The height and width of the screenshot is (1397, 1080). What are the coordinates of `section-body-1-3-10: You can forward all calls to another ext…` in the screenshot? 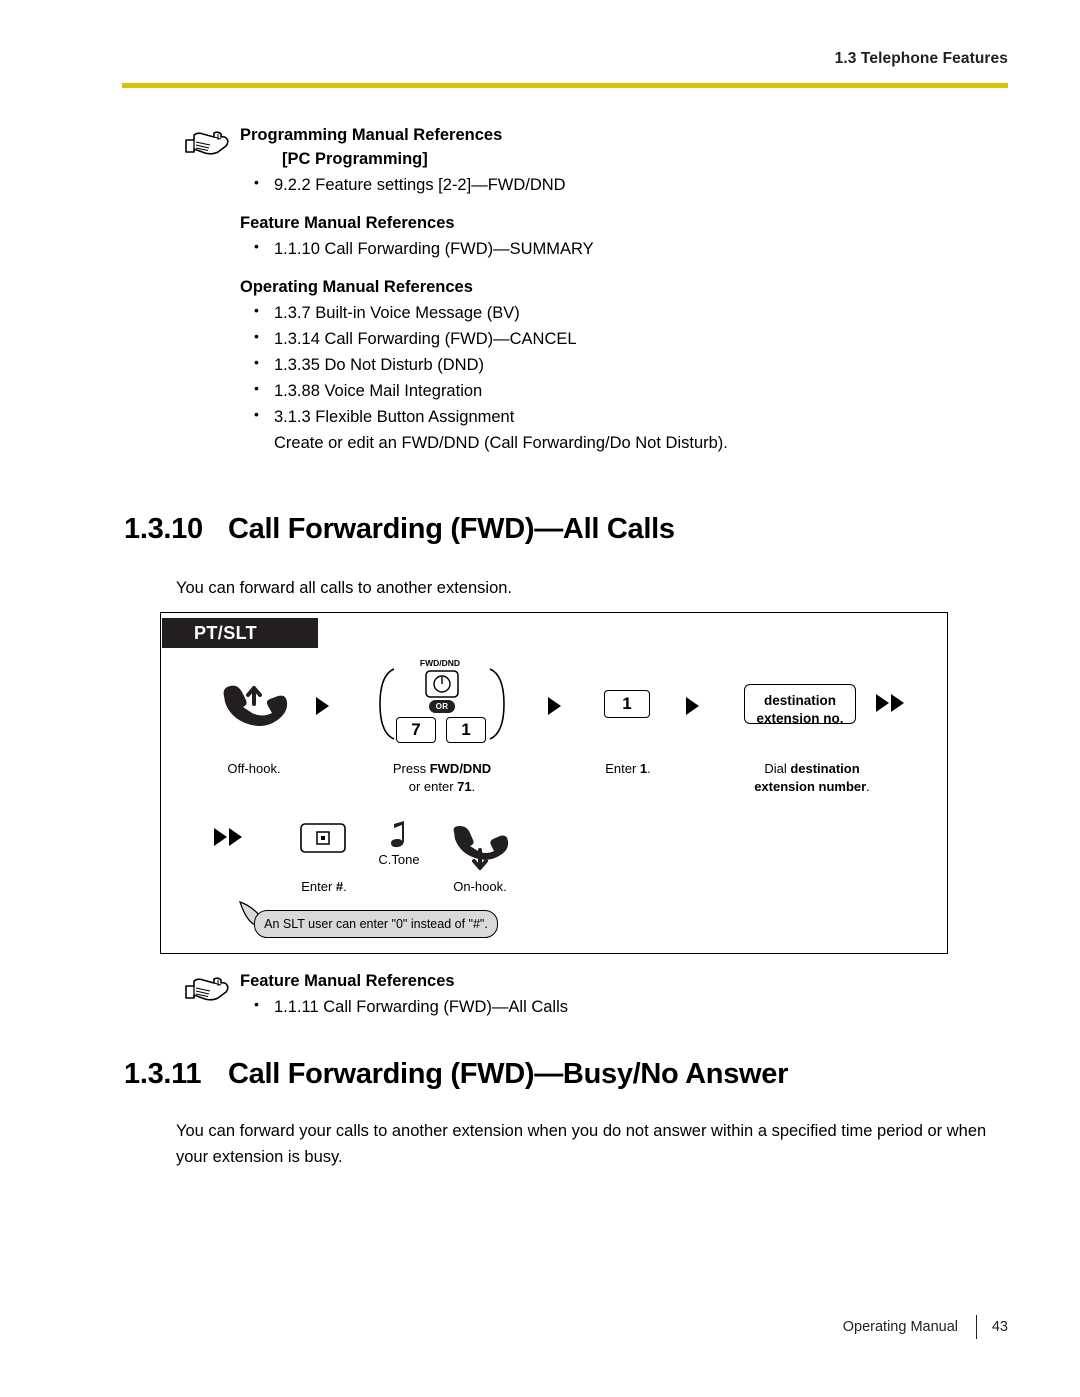 It's located at (344, 588).